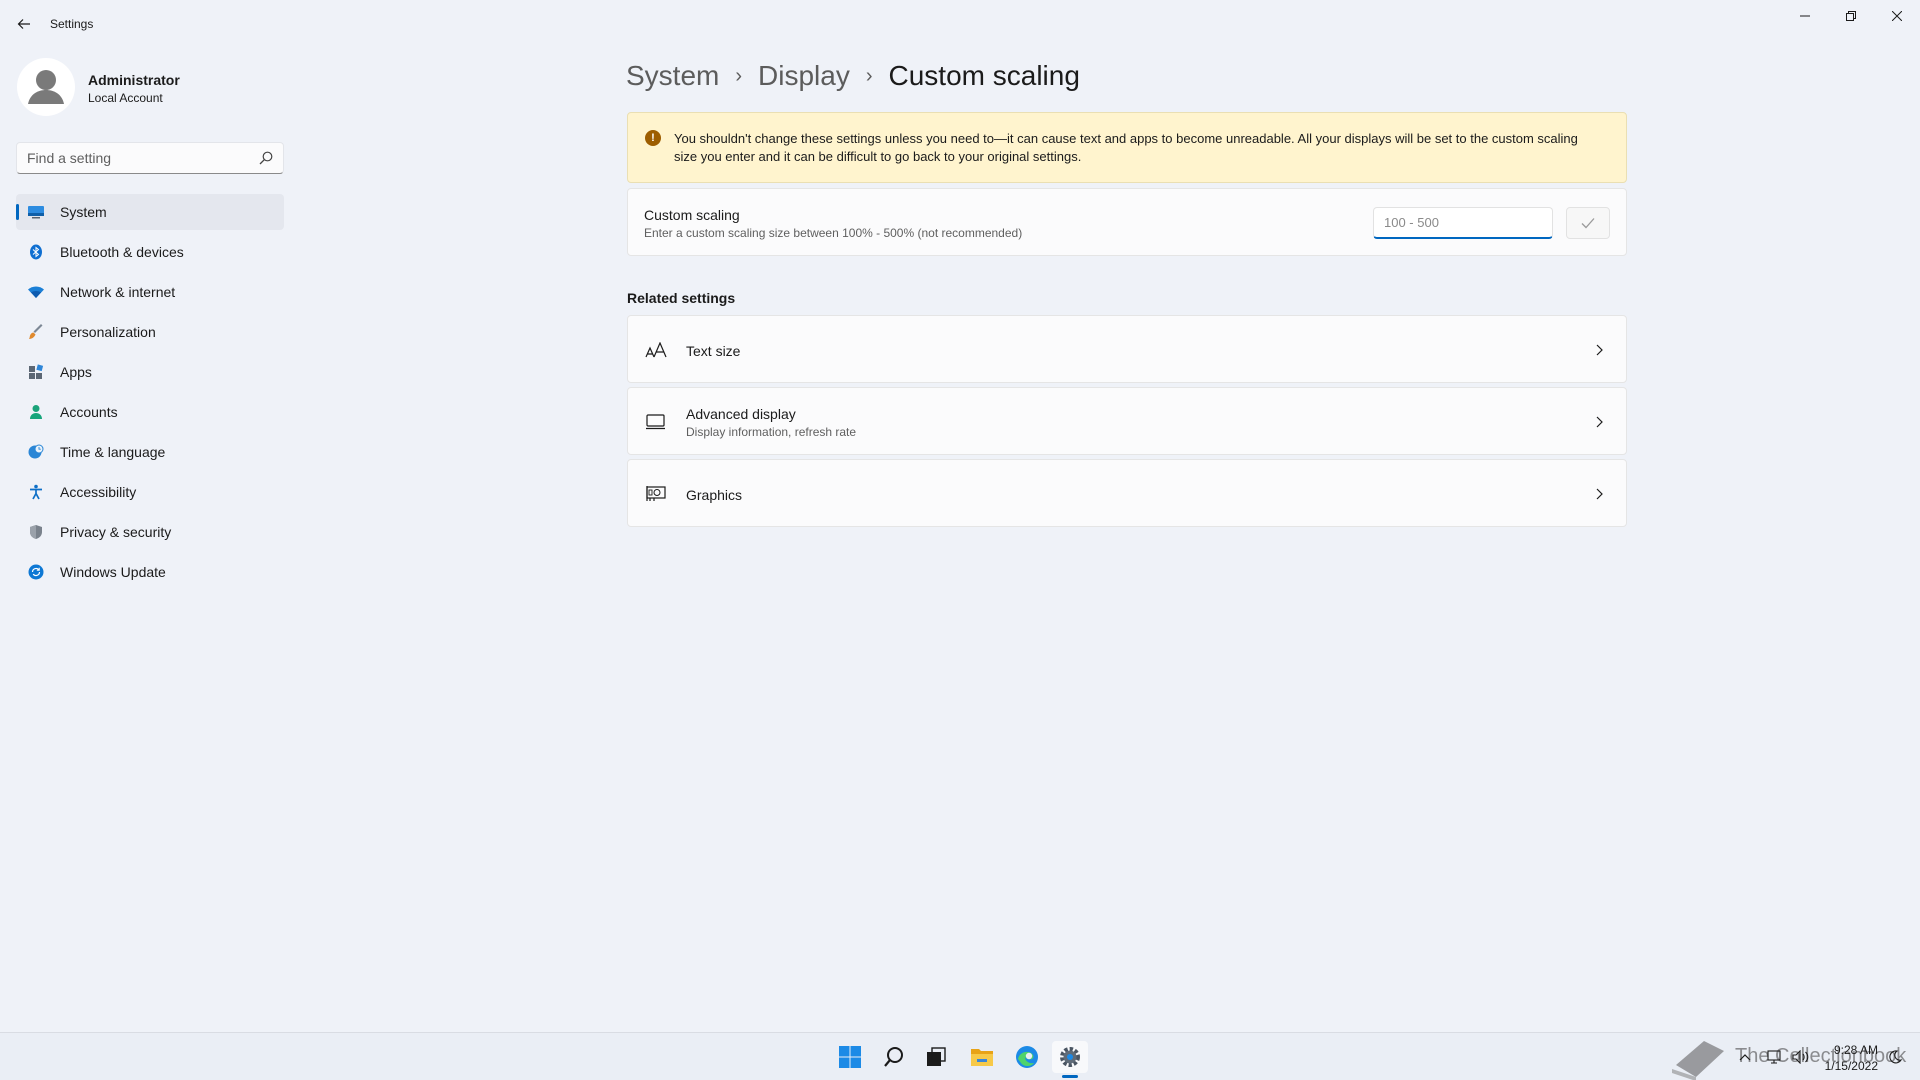  I want to click on text-size-icon, so click(656, 350).